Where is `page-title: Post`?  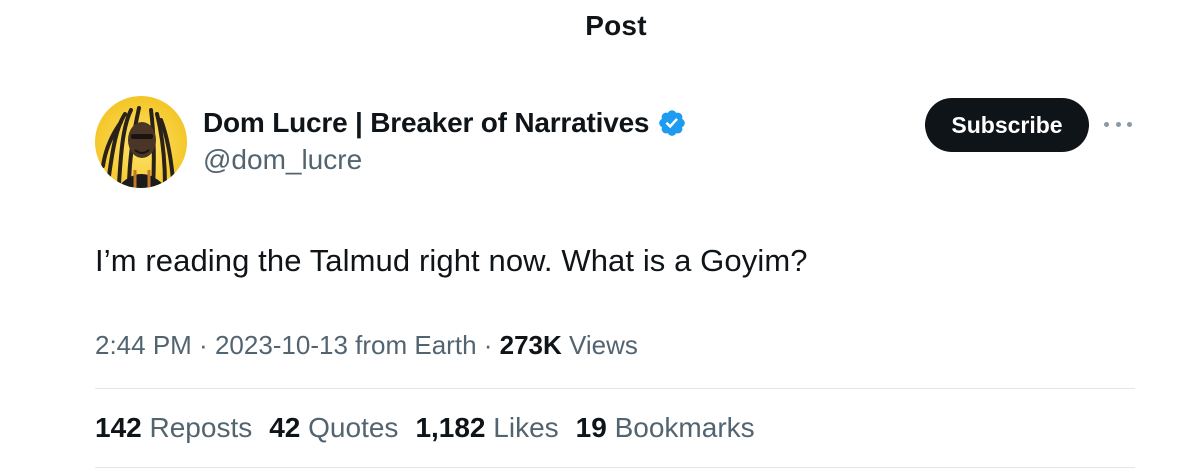
page-title: Post is located at coordinates (616, 25).